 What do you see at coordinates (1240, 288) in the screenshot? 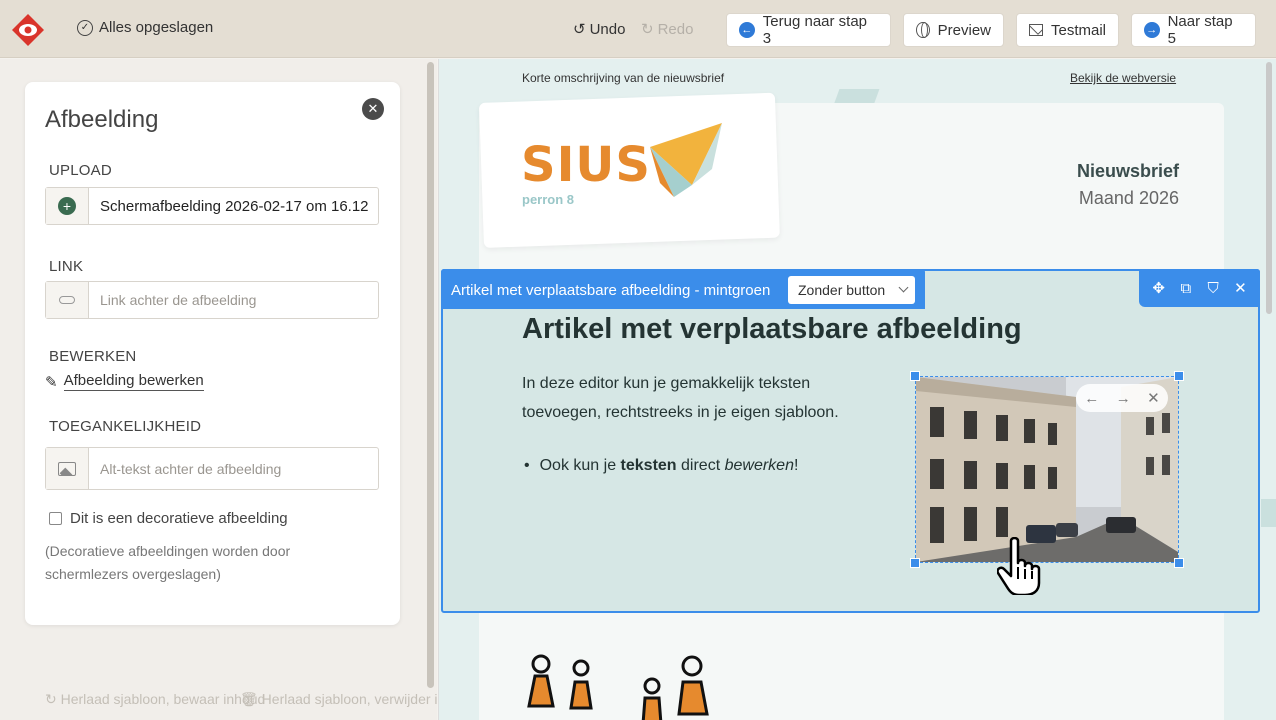
I see `delete-icon: ✕` at bounding box center [1240, 288].